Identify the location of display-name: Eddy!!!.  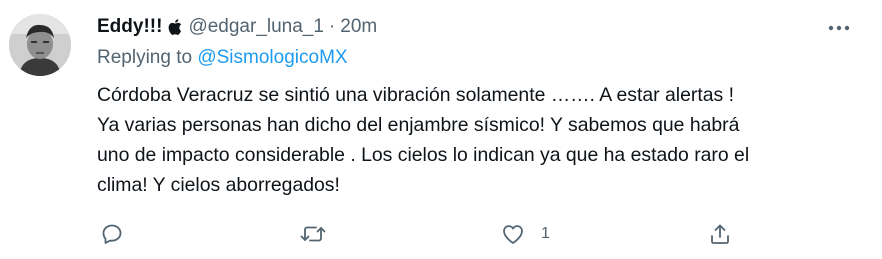
(129, 27).